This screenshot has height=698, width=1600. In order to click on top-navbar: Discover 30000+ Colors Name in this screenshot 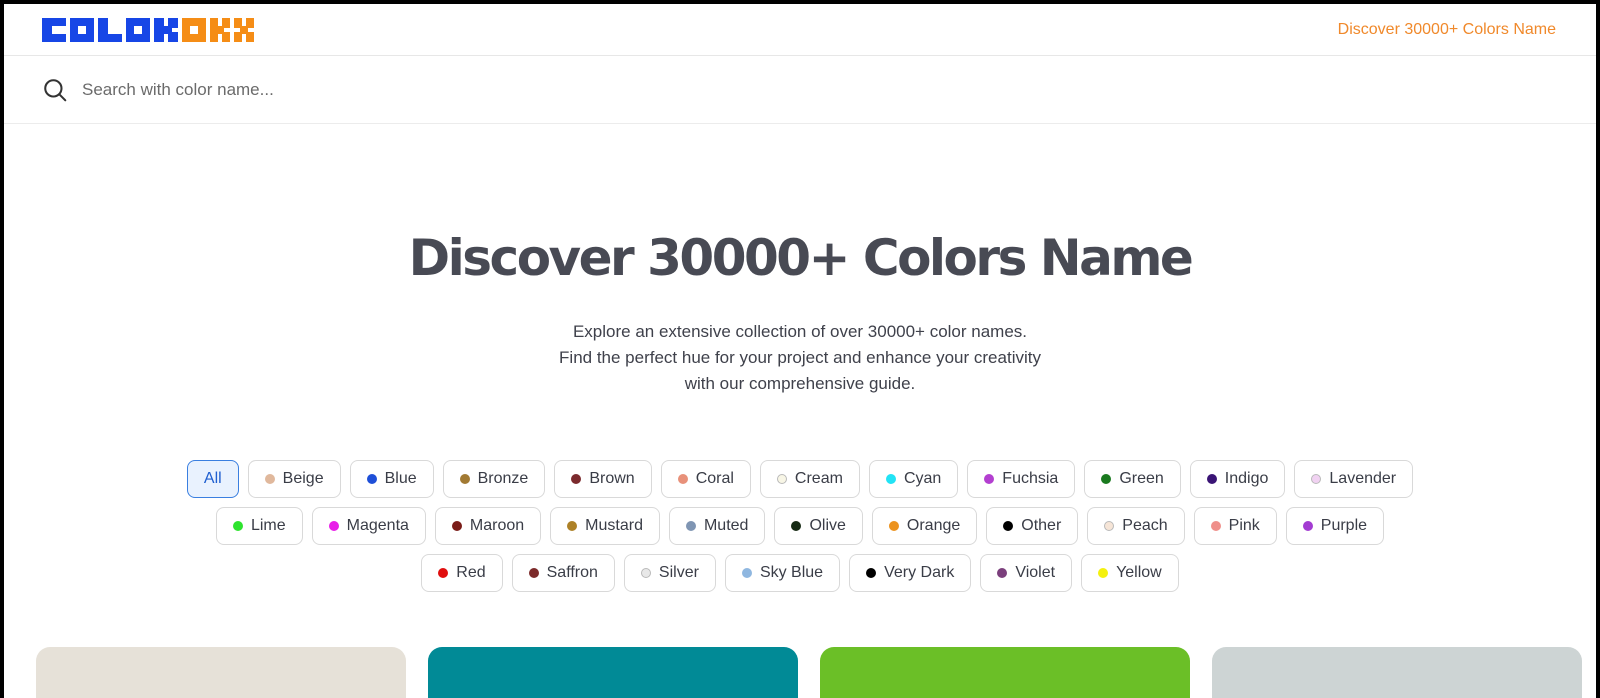, I will do `click(800, 30)`.